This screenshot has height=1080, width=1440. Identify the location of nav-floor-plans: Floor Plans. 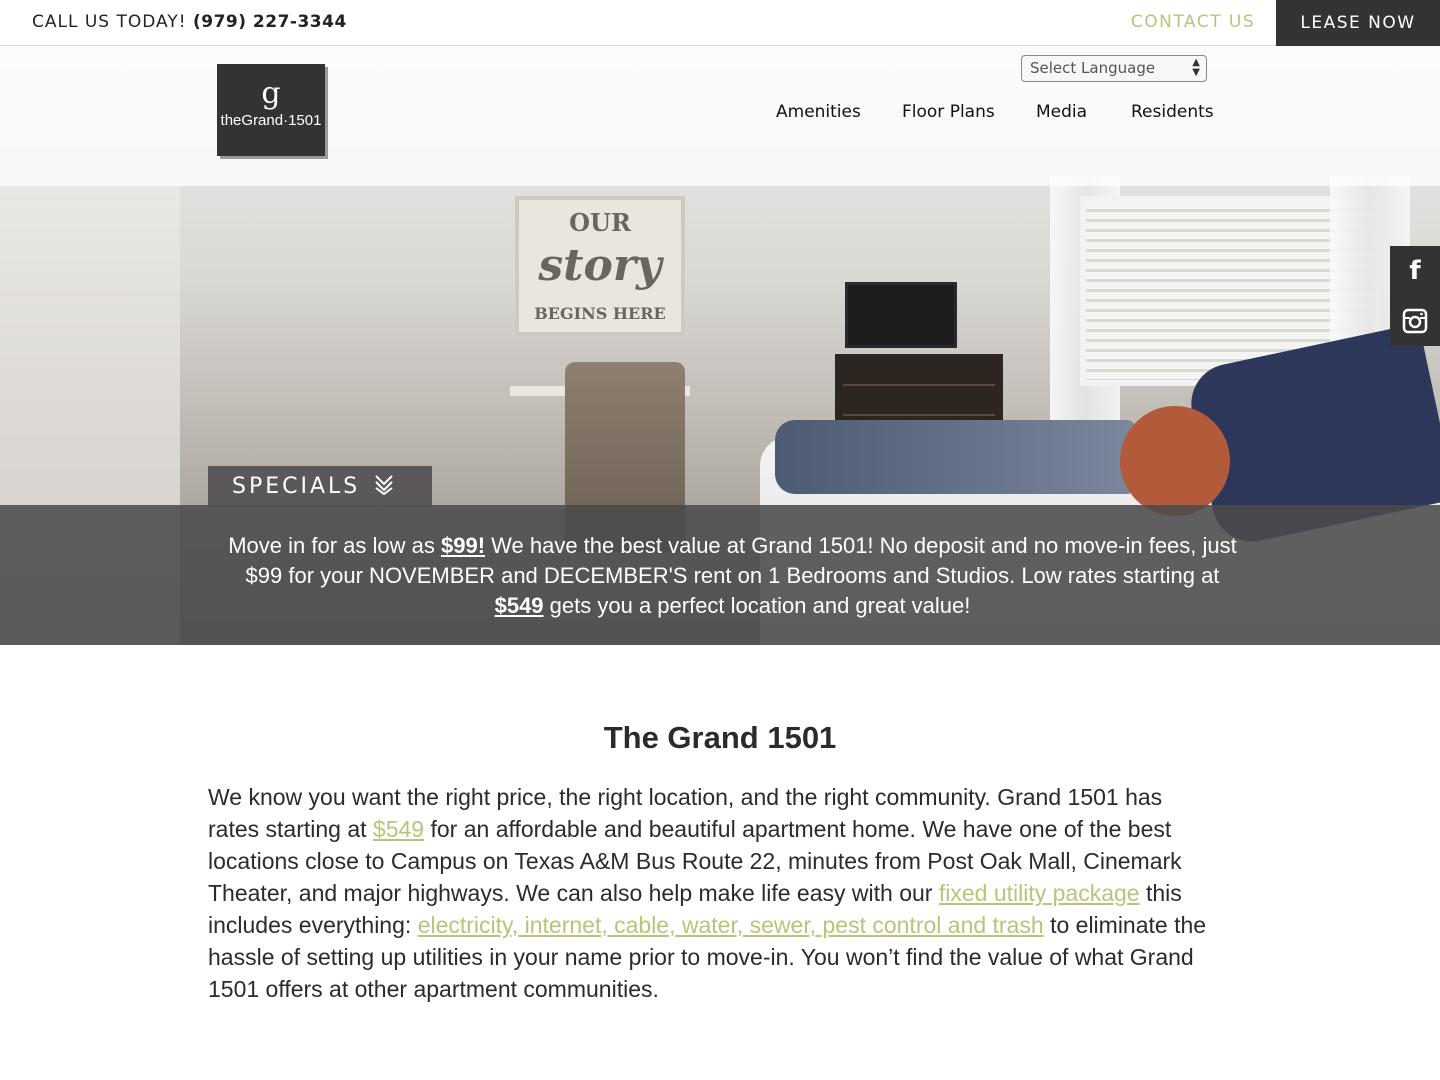
(948, 112).